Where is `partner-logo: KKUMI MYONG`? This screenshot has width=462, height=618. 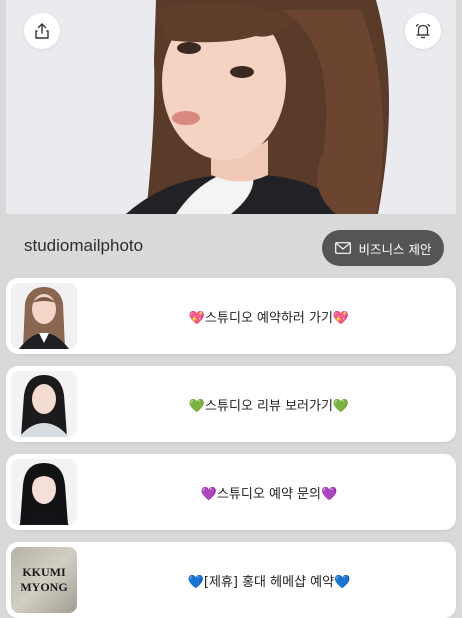 partner-logo: KKUMI MYONG is located at coordinates (44, 580).